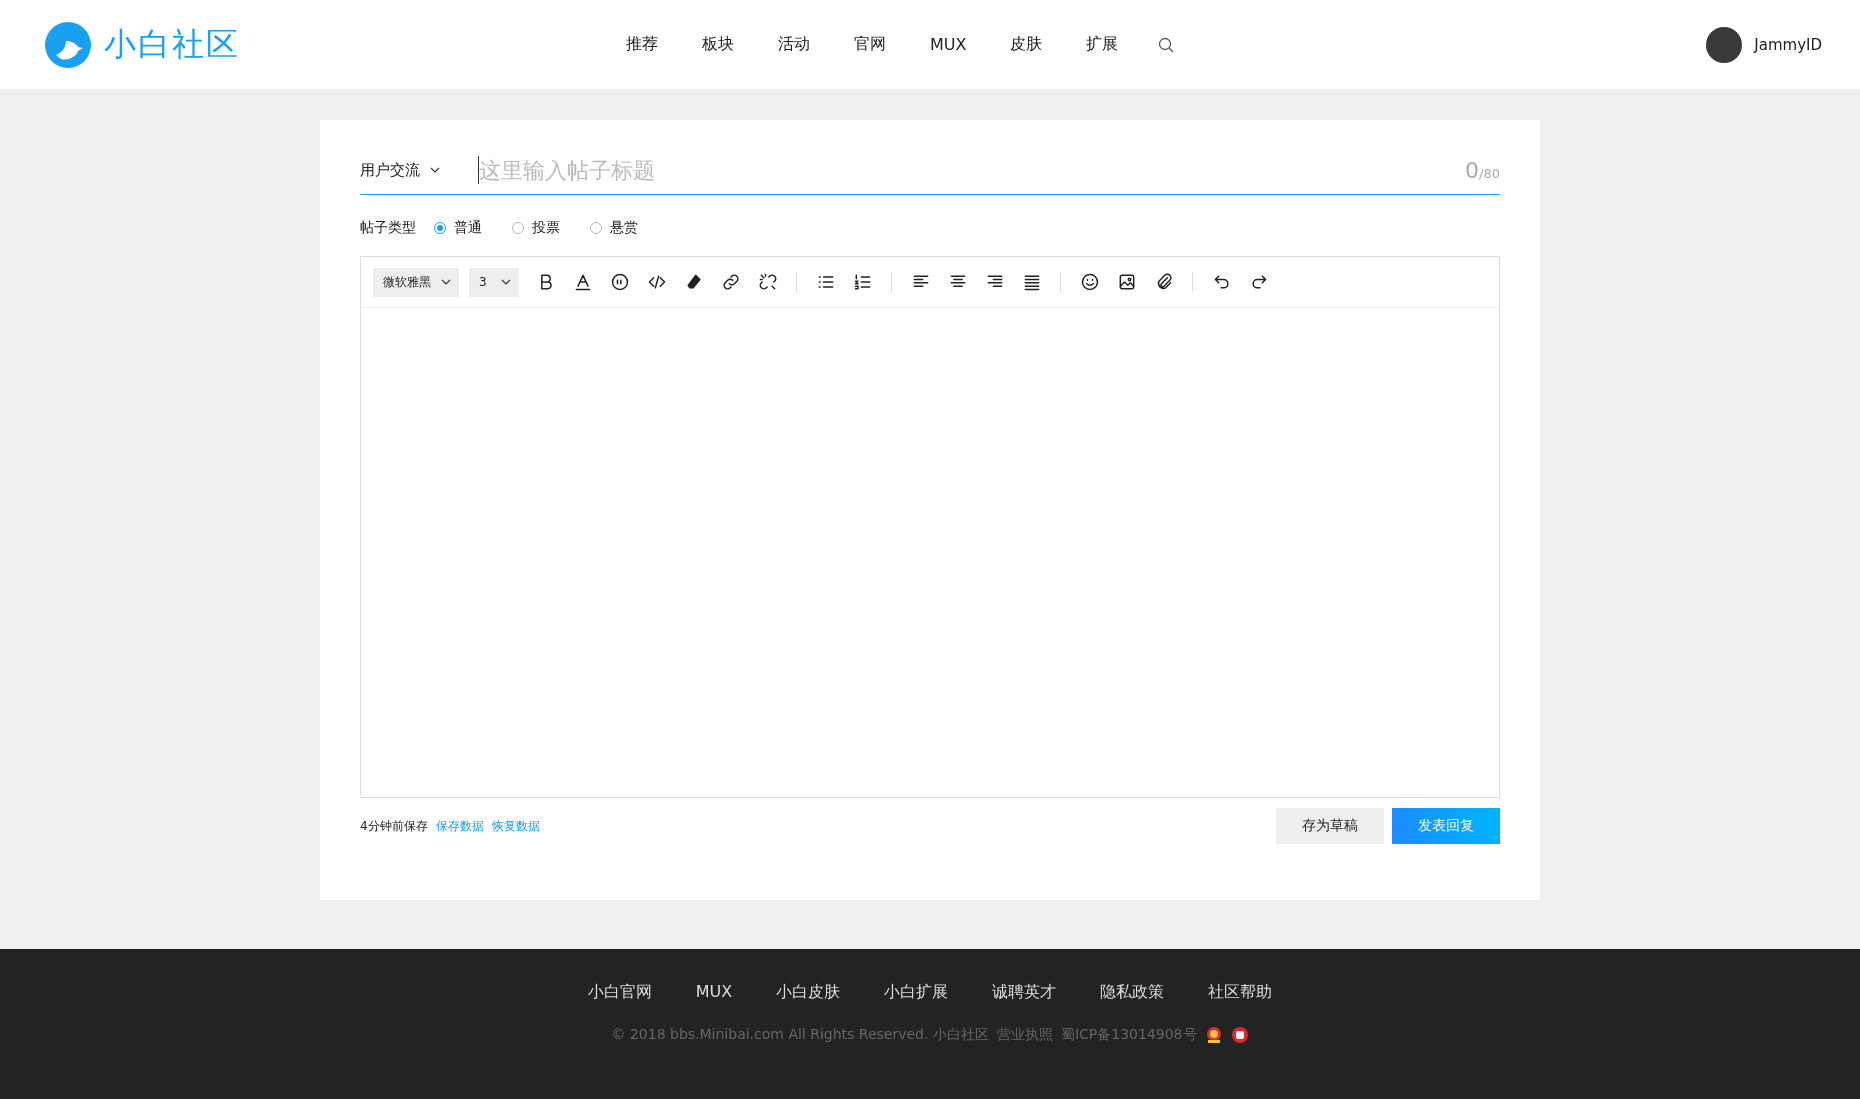 The image size is (1860, 1099). What do you see at coordinates (419, 170) in the screenshot?
I see `category-dropdown: 用户交流` at bounding box center [419, 170].